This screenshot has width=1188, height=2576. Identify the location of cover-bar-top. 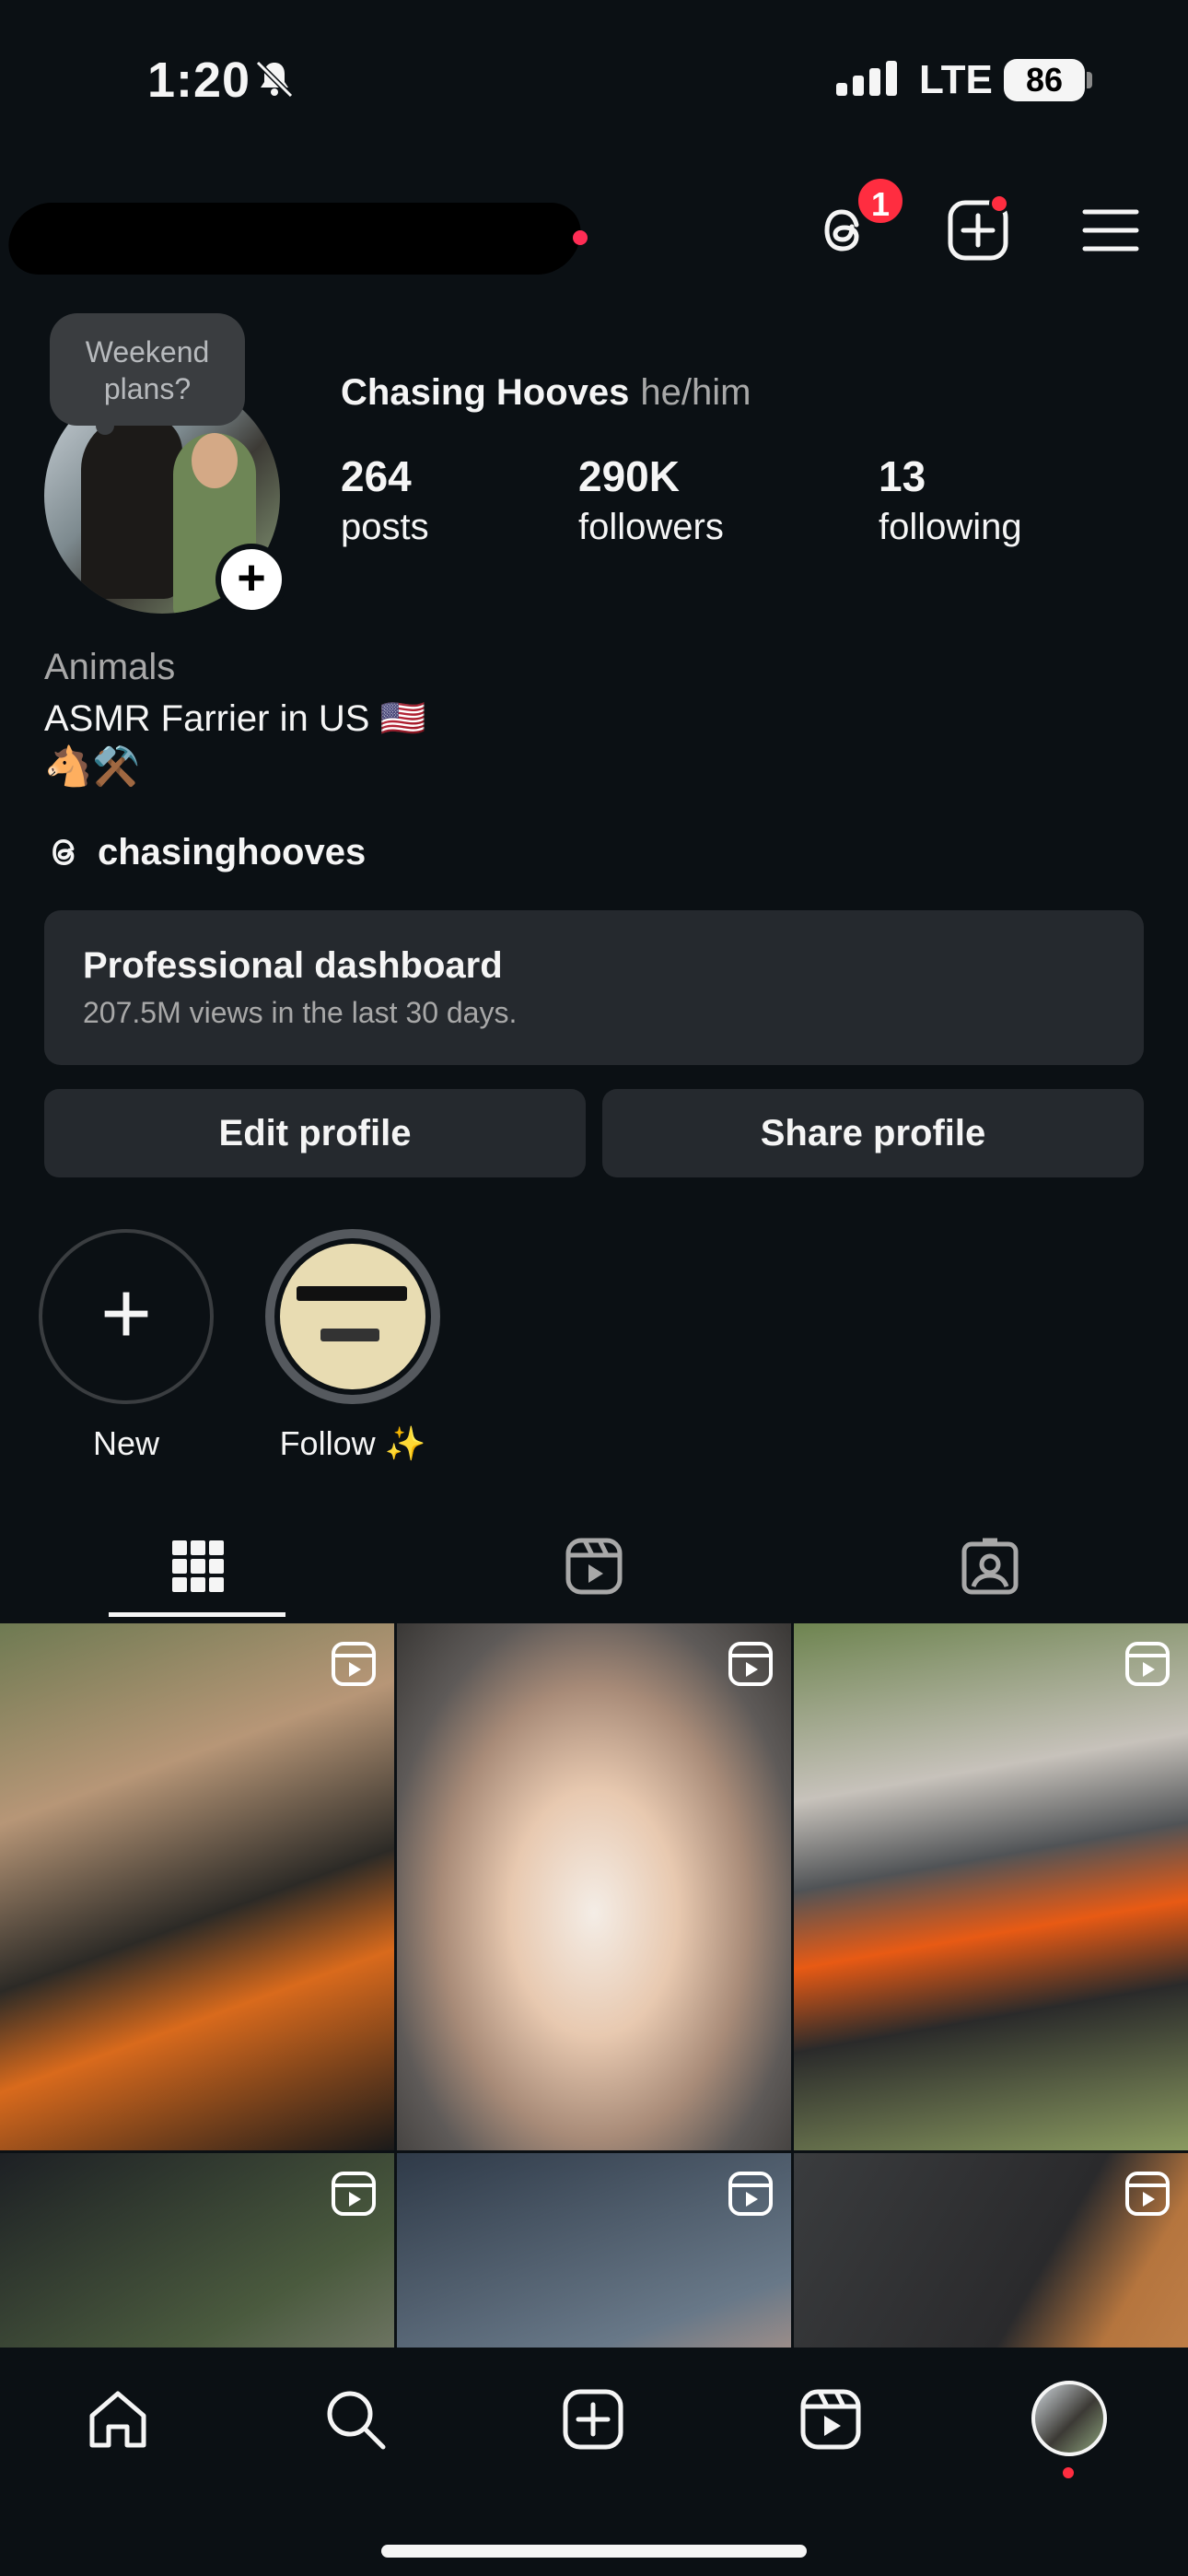
(352, 1293).